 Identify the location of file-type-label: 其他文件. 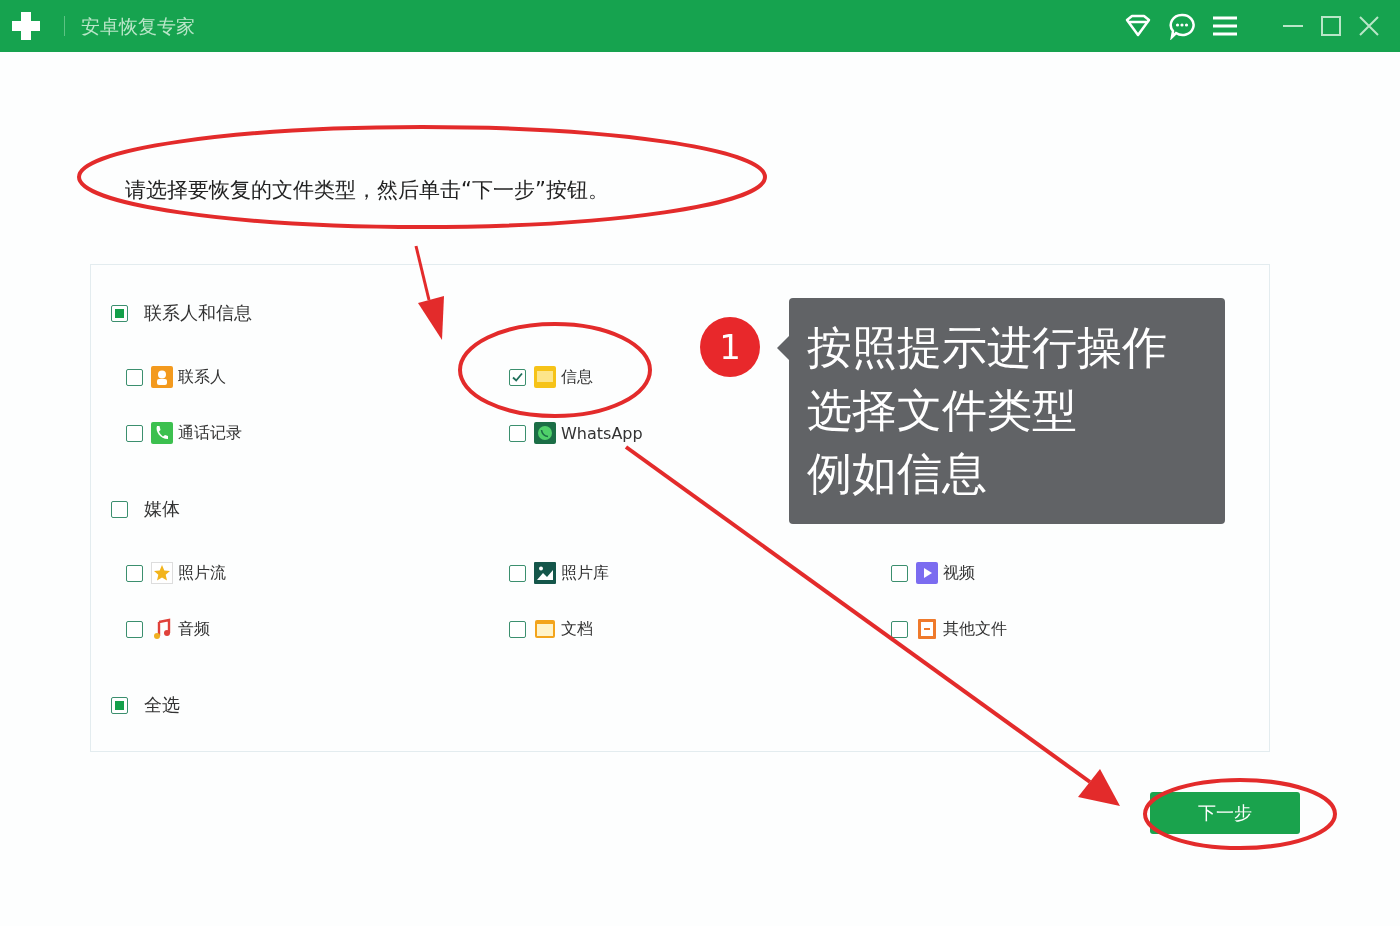
(975, 629).